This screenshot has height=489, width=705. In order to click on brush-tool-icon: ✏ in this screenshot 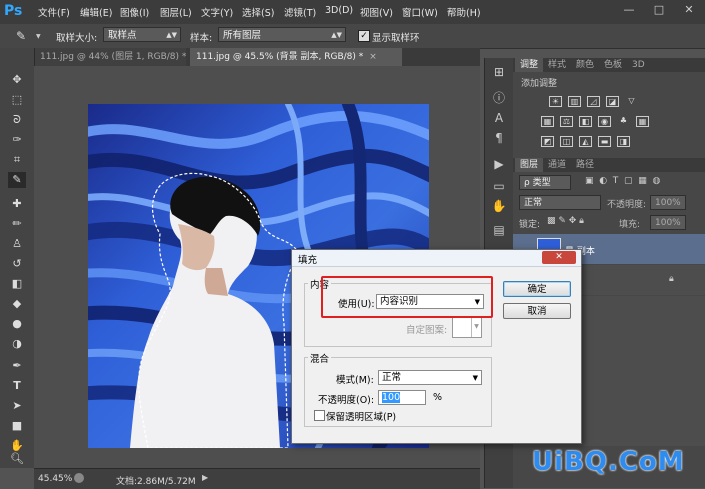, I will do `click(17, 224)`.